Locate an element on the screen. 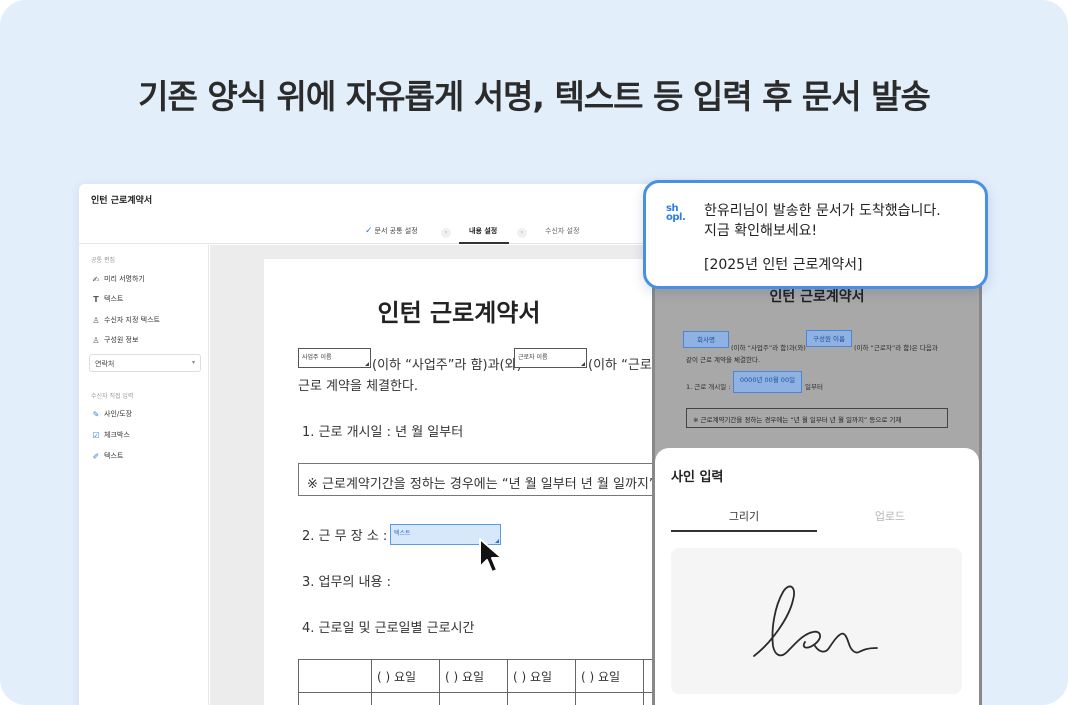 This screenshot has width=1068, height=705. step-content-settings: 내용 설정 is located at coordinates (483, 231).